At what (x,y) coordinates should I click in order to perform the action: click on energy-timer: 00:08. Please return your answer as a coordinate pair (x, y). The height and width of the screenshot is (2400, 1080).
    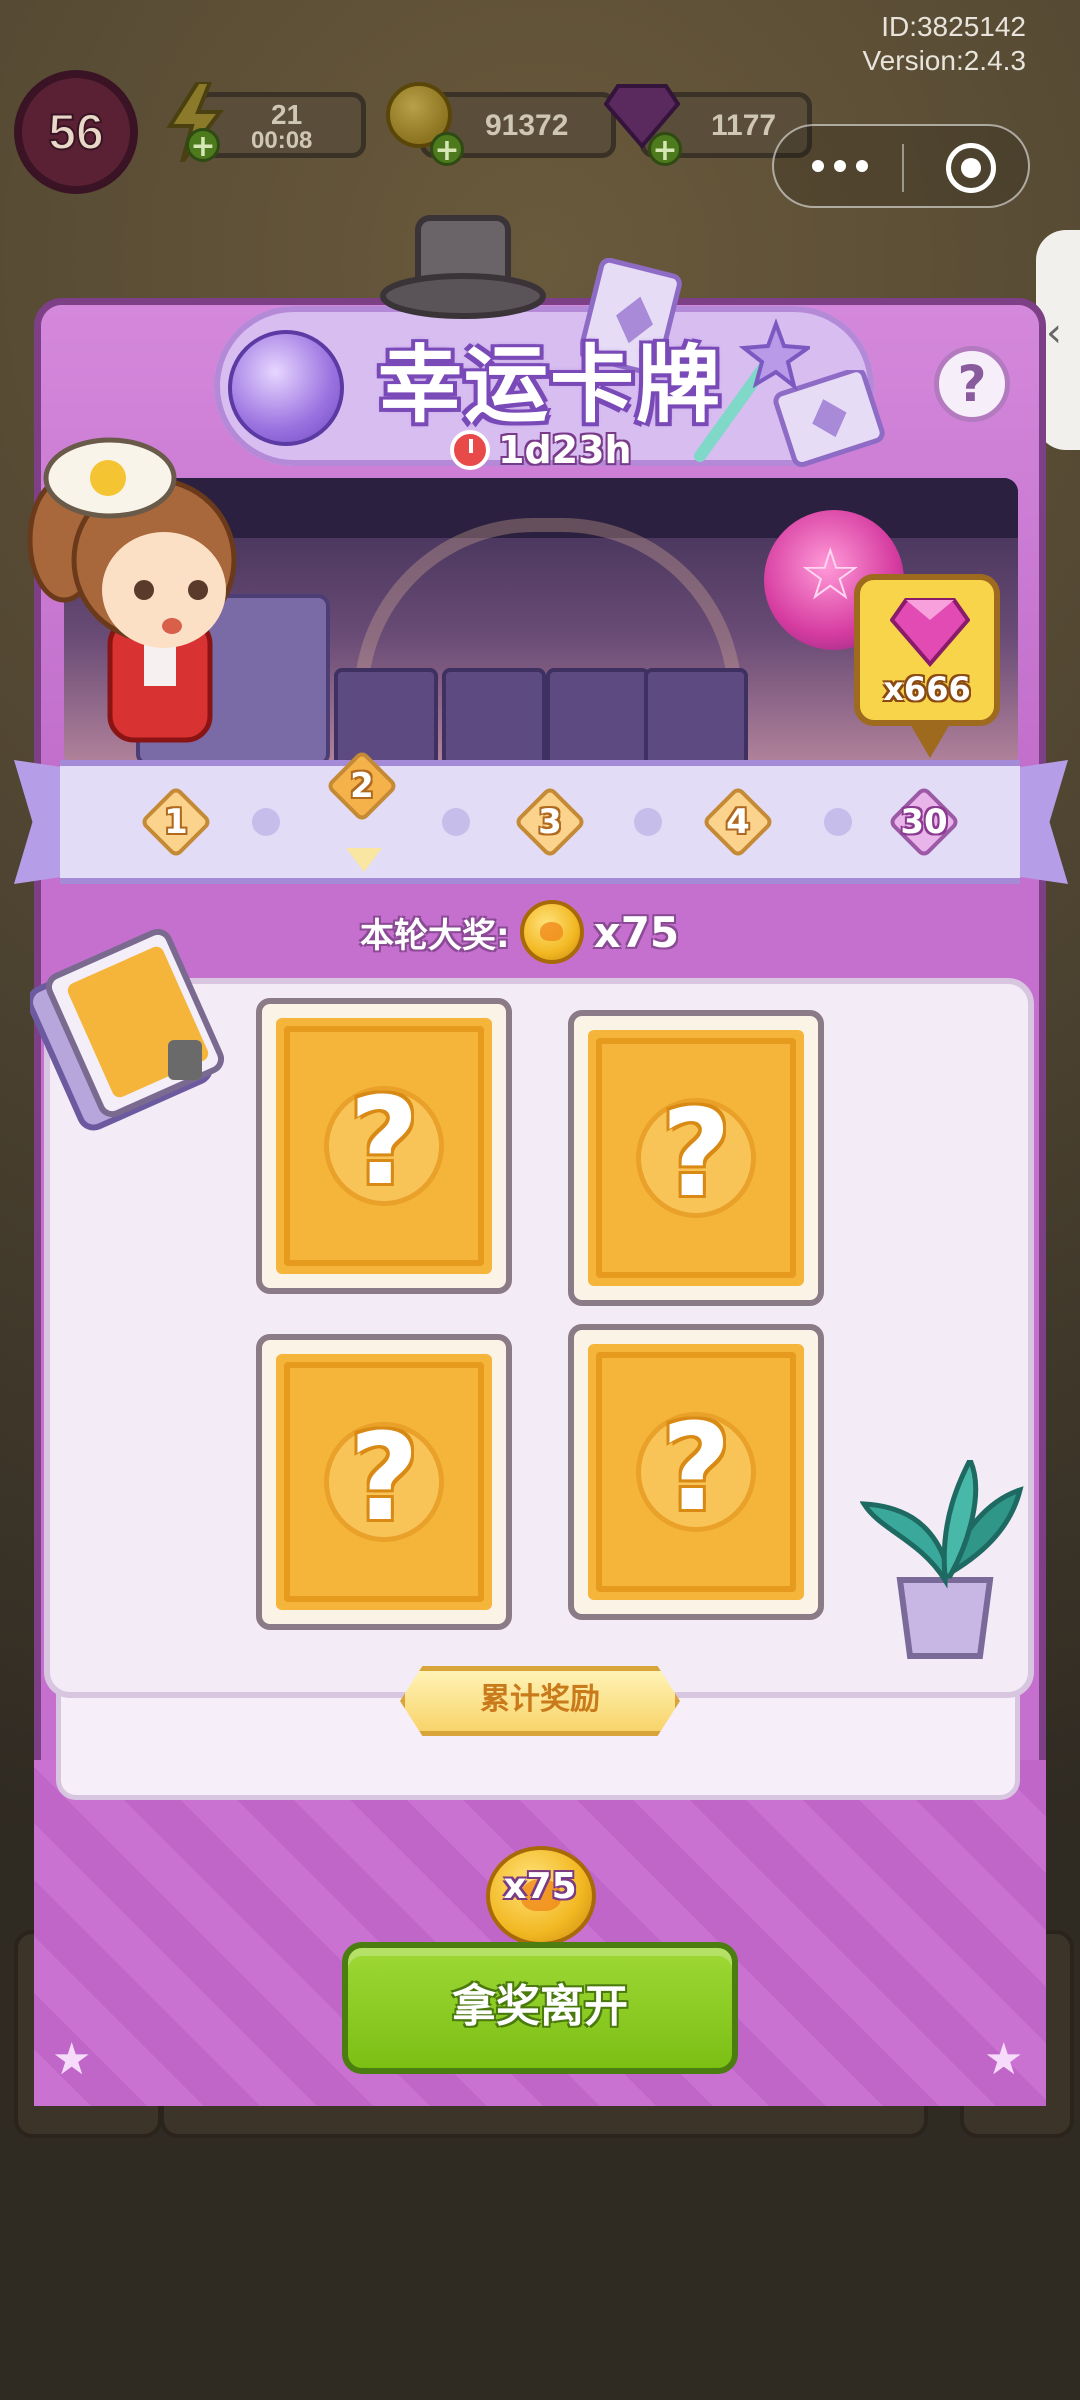
    Looking at the image, I should click on (282, 140).